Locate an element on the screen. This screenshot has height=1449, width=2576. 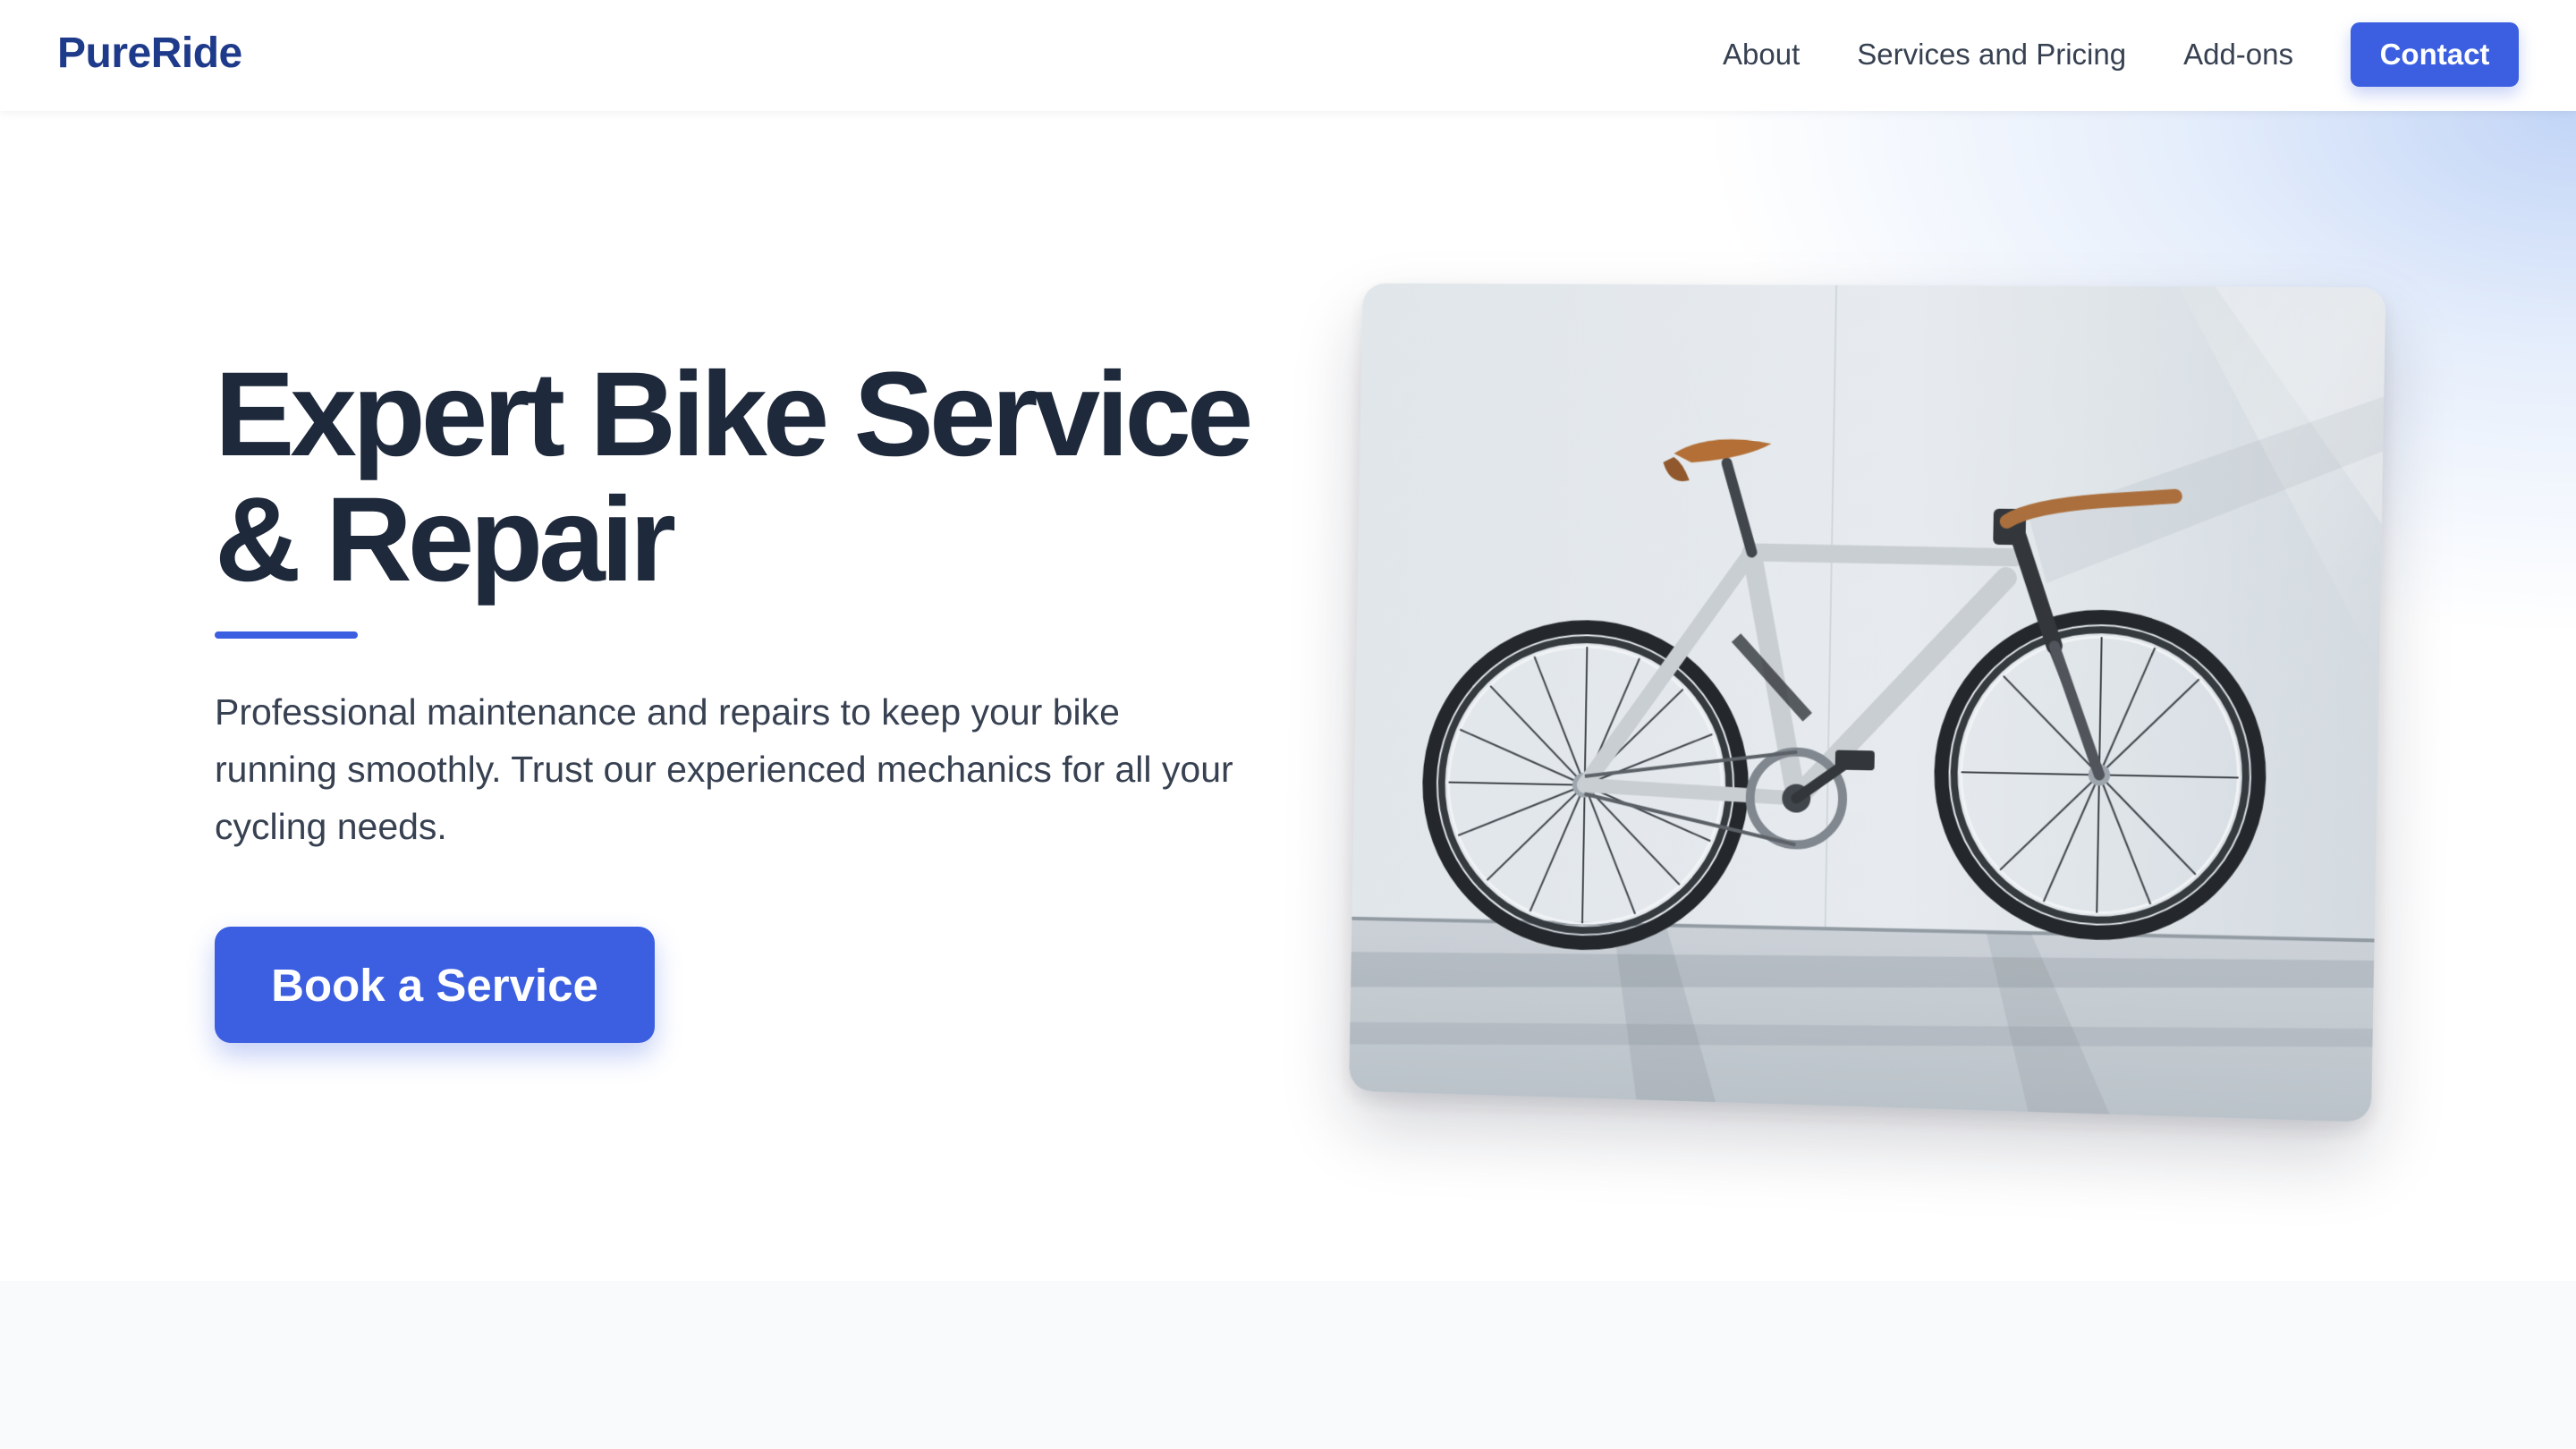
hero-title: Expert Bike Service & Repair is located at coordinates (734, 477).